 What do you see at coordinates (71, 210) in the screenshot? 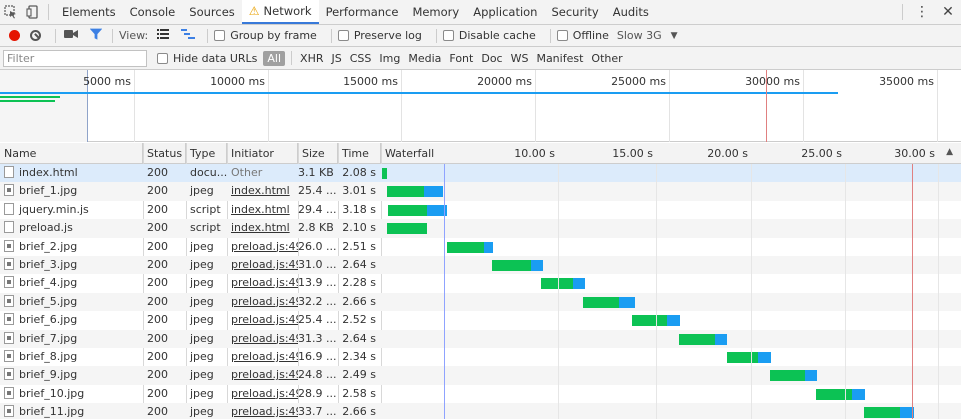
I see `cell-name: jquery.min.js` at bounding box center [71, 210].